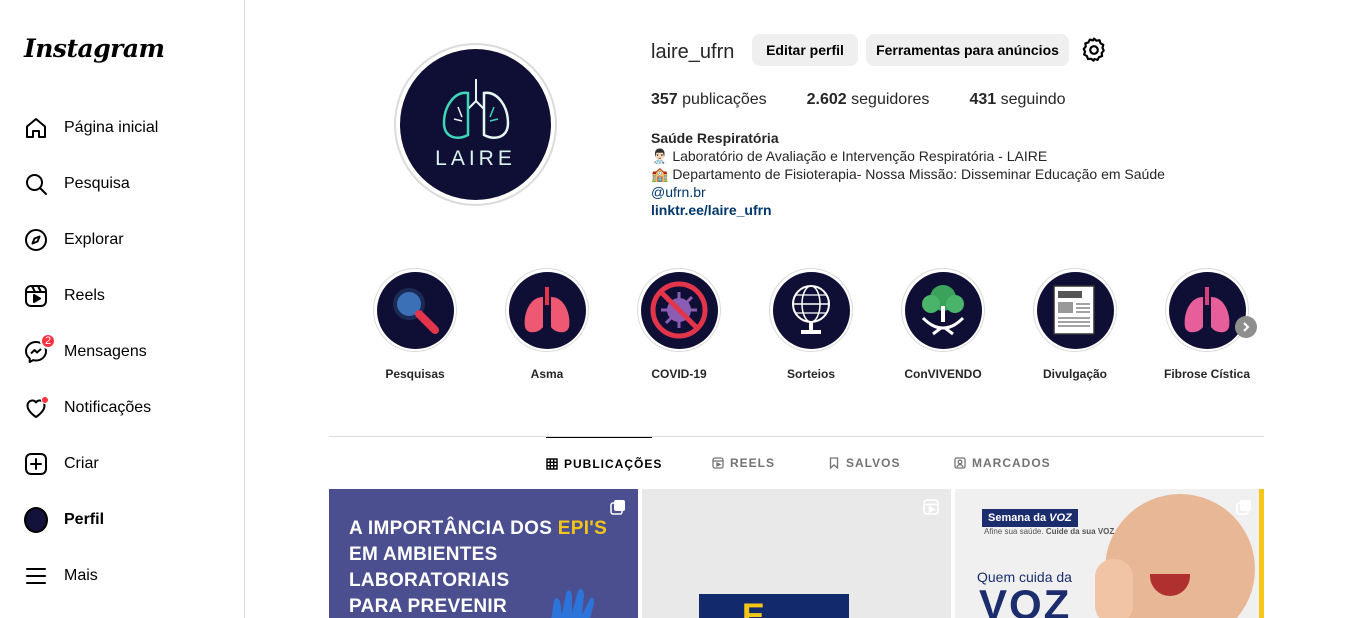  What do you see at coordinates (890, 99) in the screenshot?
I see `followers-label: seguidores` at bounding box center [890, 99].